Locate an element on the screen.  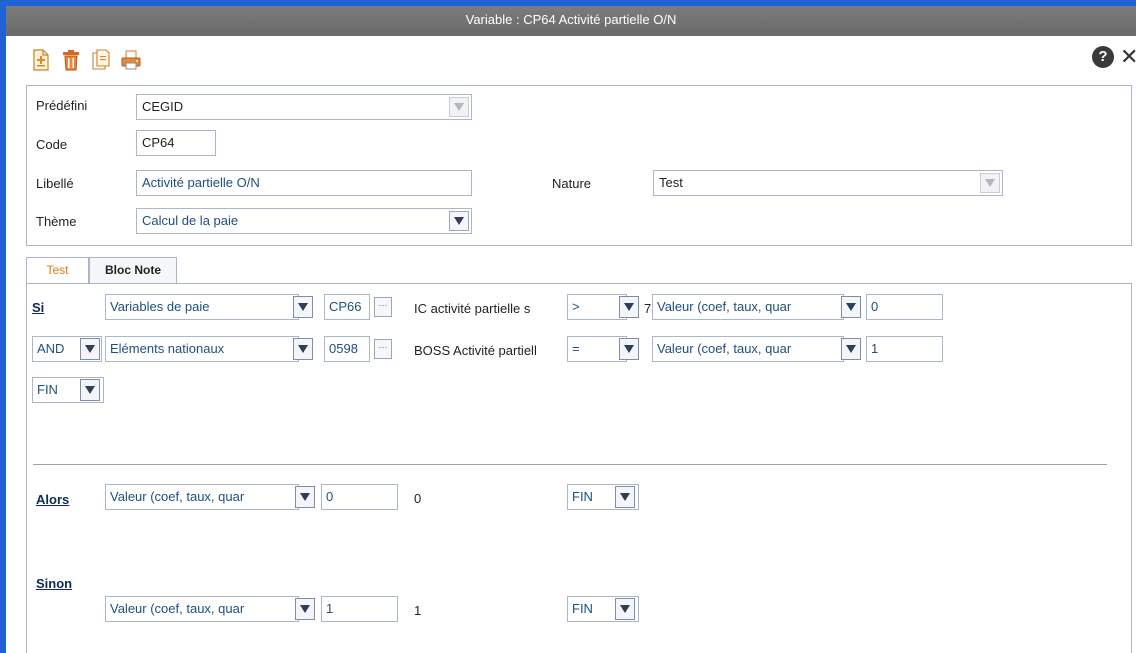
si-row2-connector-dropdown-icon is located at coordinates (90, 349).